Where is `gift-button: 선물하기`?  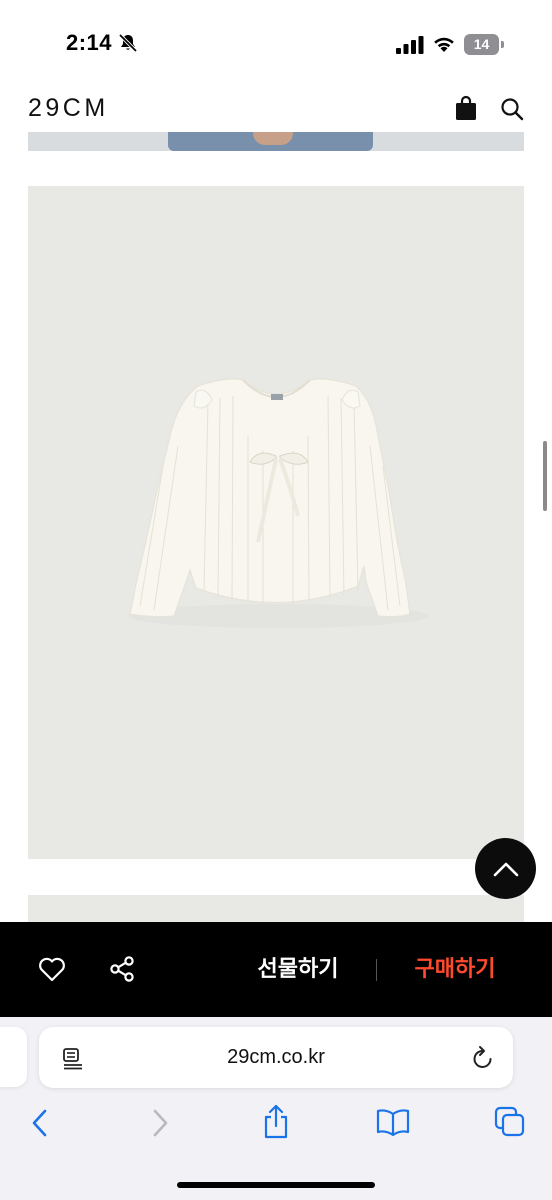 gift-button: 선물하기 is located at coordinates (298, 970).